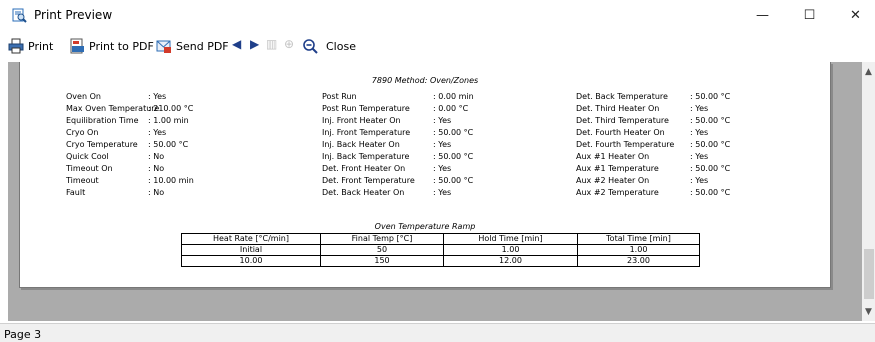 This screenshot has height=342, width=875. What do you see at coordinates (762, 16) in the screenshot?
I see `minimize-button: —` at bounding box center [762, 16].